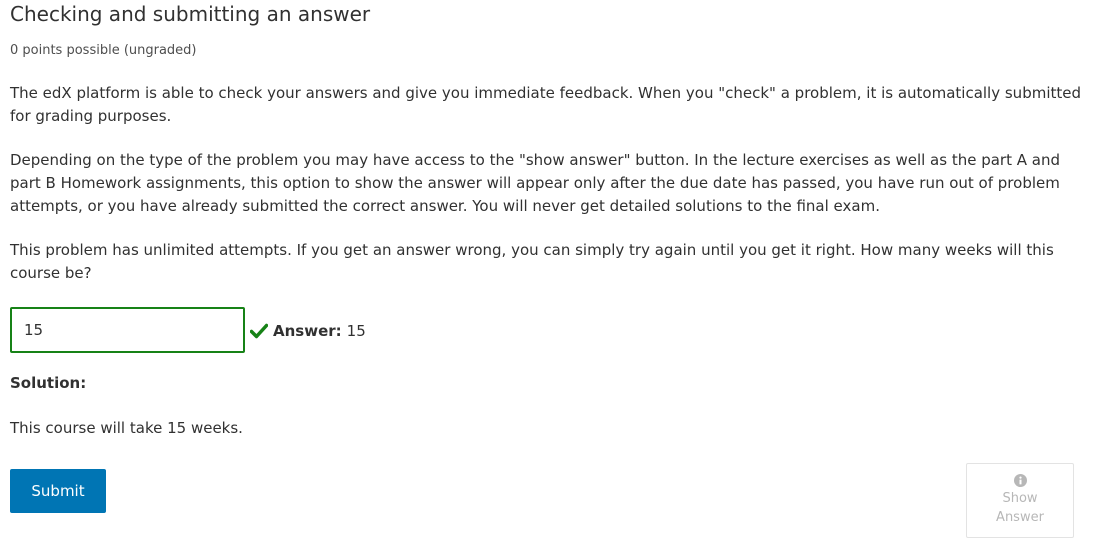 This screenshot has height=545, width=1095. Describe the element at coordinates (356, 331) in the screenshot. I see `answer-value: 15` at that location.